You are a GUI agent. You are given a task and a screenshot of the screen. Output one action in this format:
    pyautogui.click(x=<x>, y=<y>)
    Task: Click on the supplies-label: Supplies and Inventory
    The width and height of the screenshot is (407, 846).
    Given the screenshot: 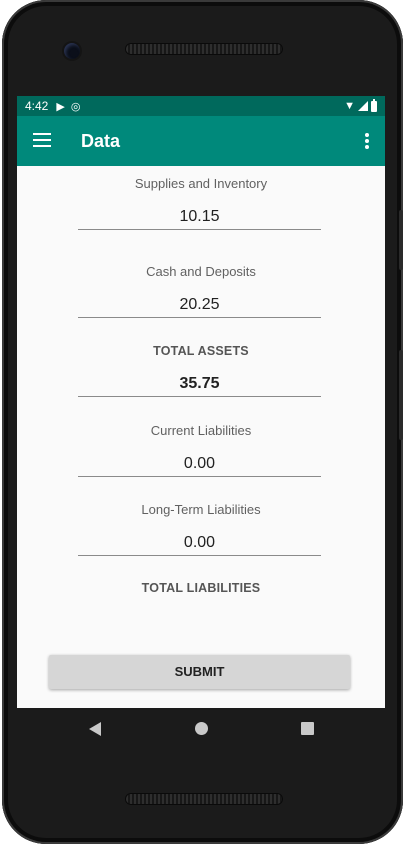 What is the action you would take?
    pyautogui.click(x=201, y=183)
    